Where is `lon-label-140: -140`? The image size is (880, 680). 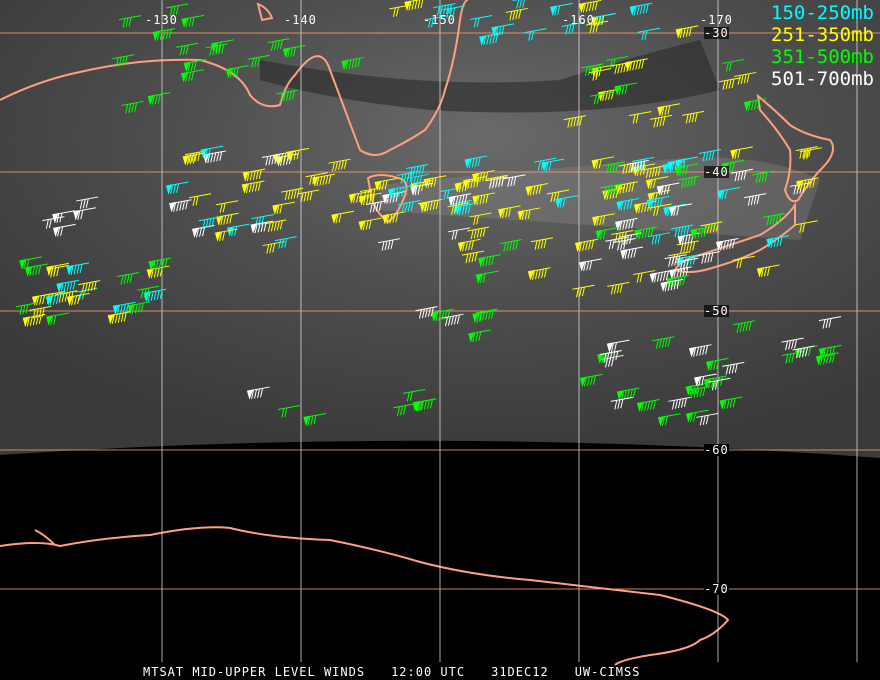 lon-label-140: -140 is located at coordinates (300, 20).